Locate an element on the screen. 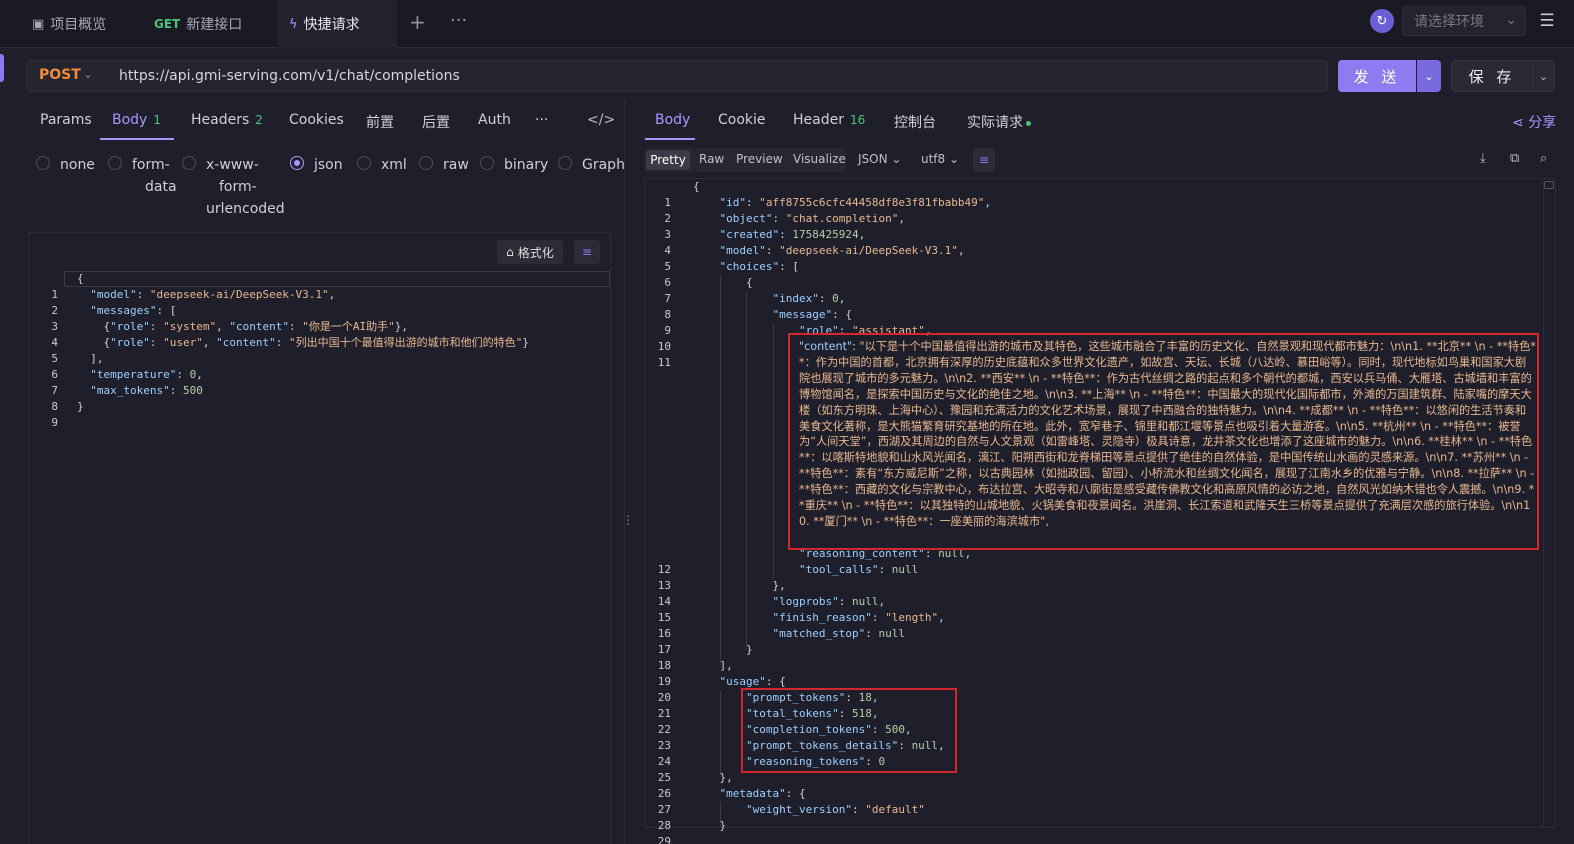  share-button: ⋖ 分享 is located at coordinates (1534, 122).